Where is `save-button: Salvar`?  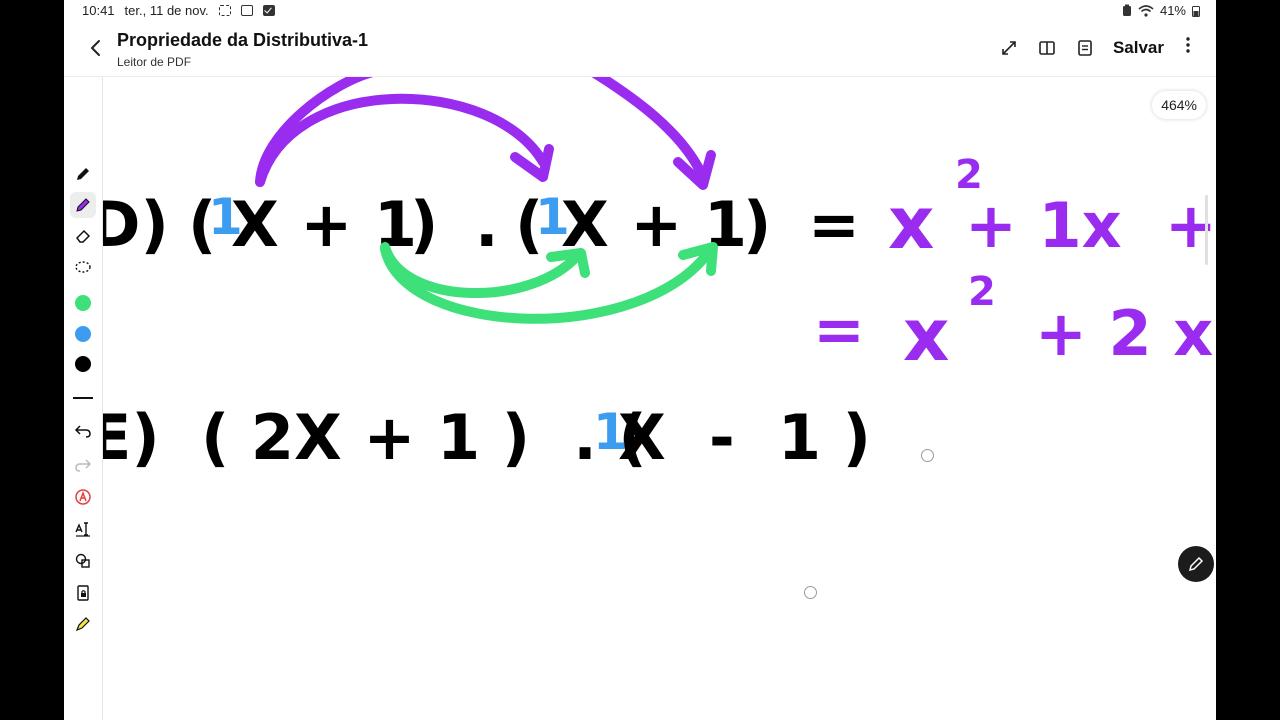
save-button: Salvar is located at coordinates (1138, 48).